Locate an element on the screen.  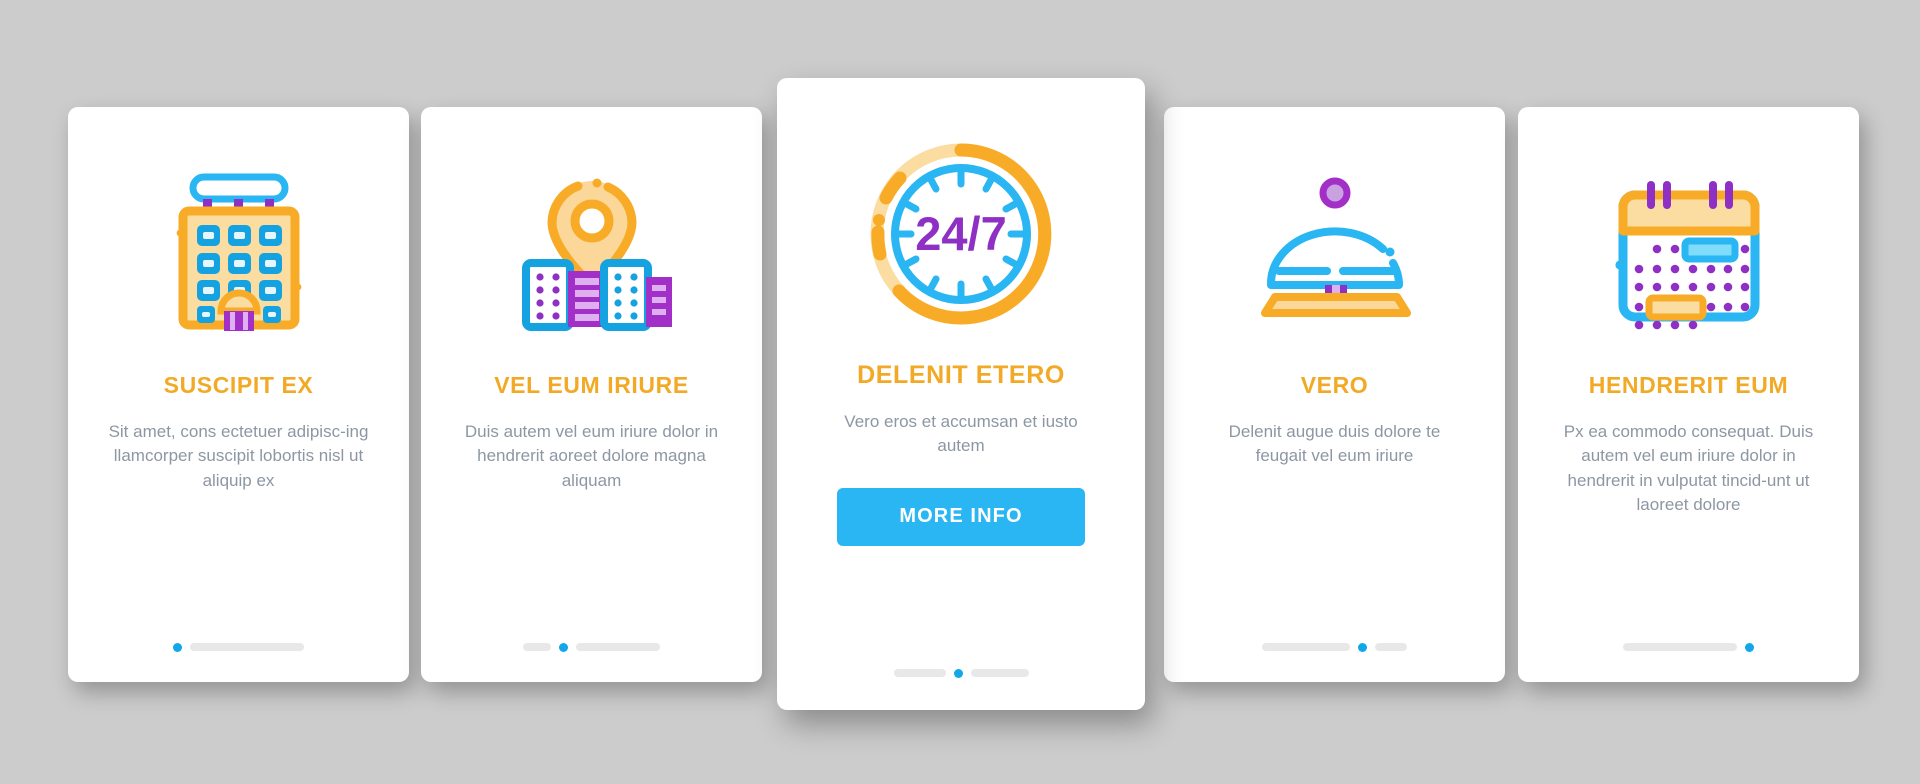
more-info-button: MORE INFO is located at coordinates (961, 516).